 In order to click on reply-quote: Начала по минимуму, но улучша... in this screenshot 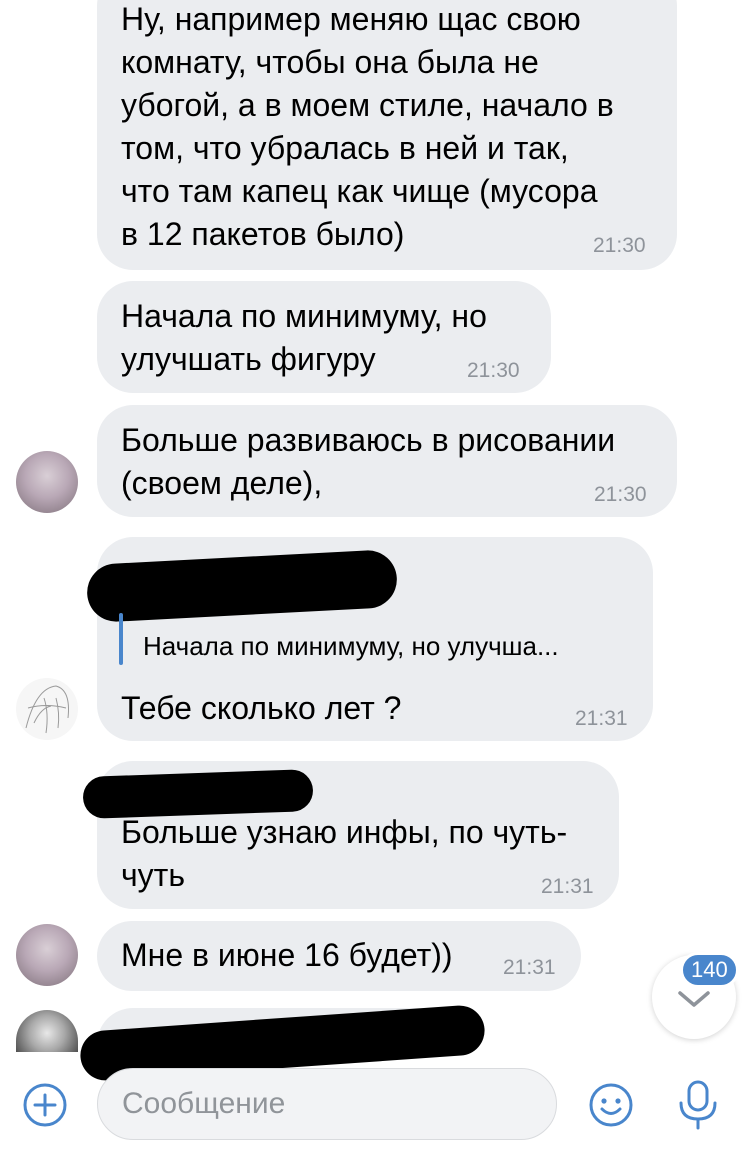, I will do `click(351, 646)`.